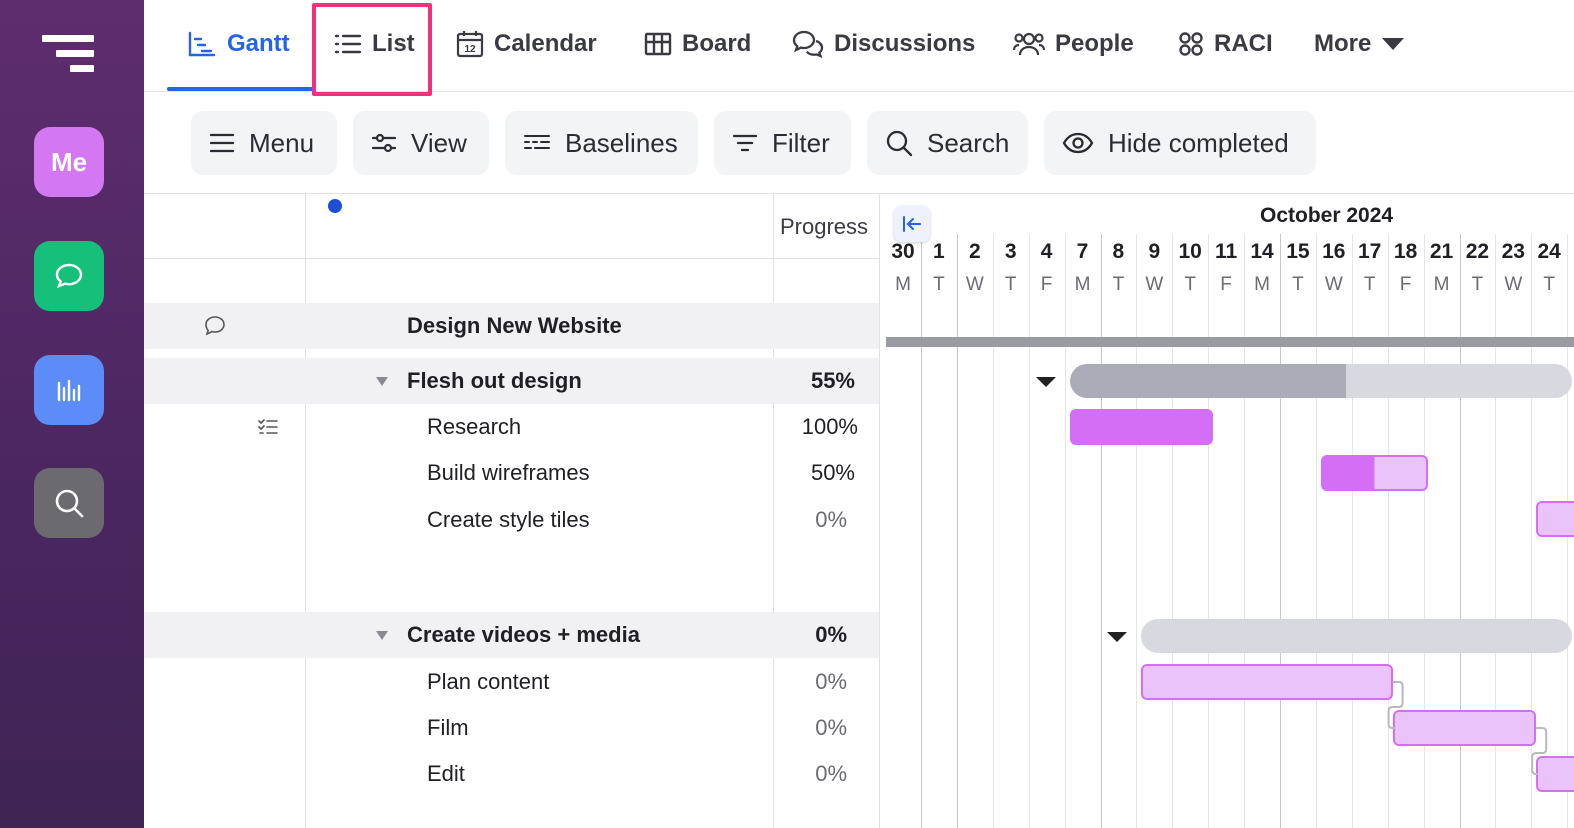 The height and width of the screenshot is (828, 1574). What do you see at coordinates (69, 162) in the screenshot?
I see `me-button: Me` at bounding box center [69, 162].